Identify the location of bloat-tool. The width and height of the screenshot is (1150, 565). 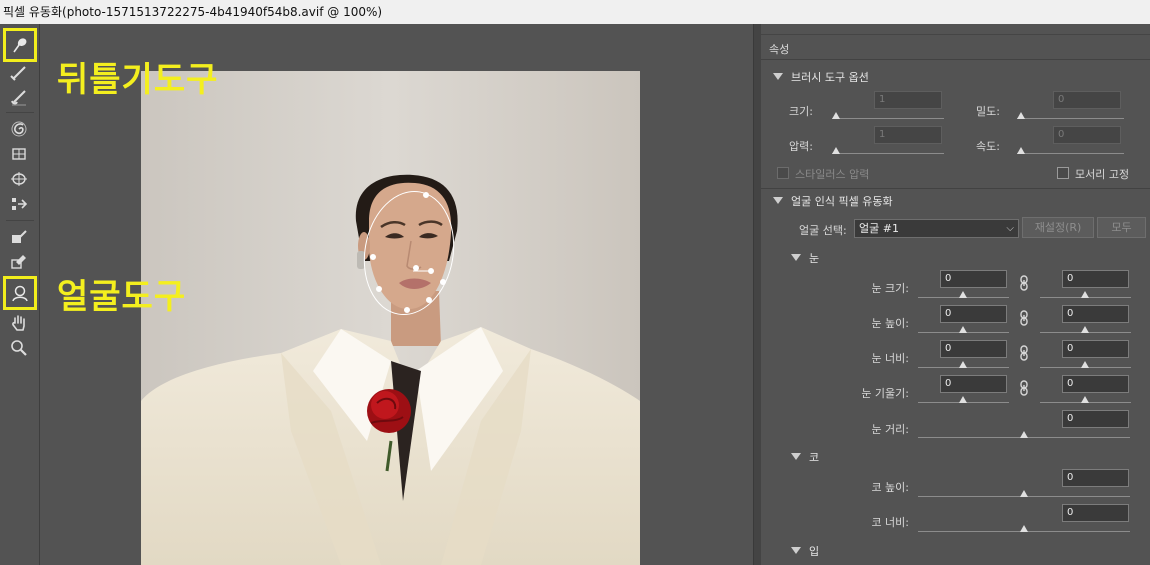
(19, 179).